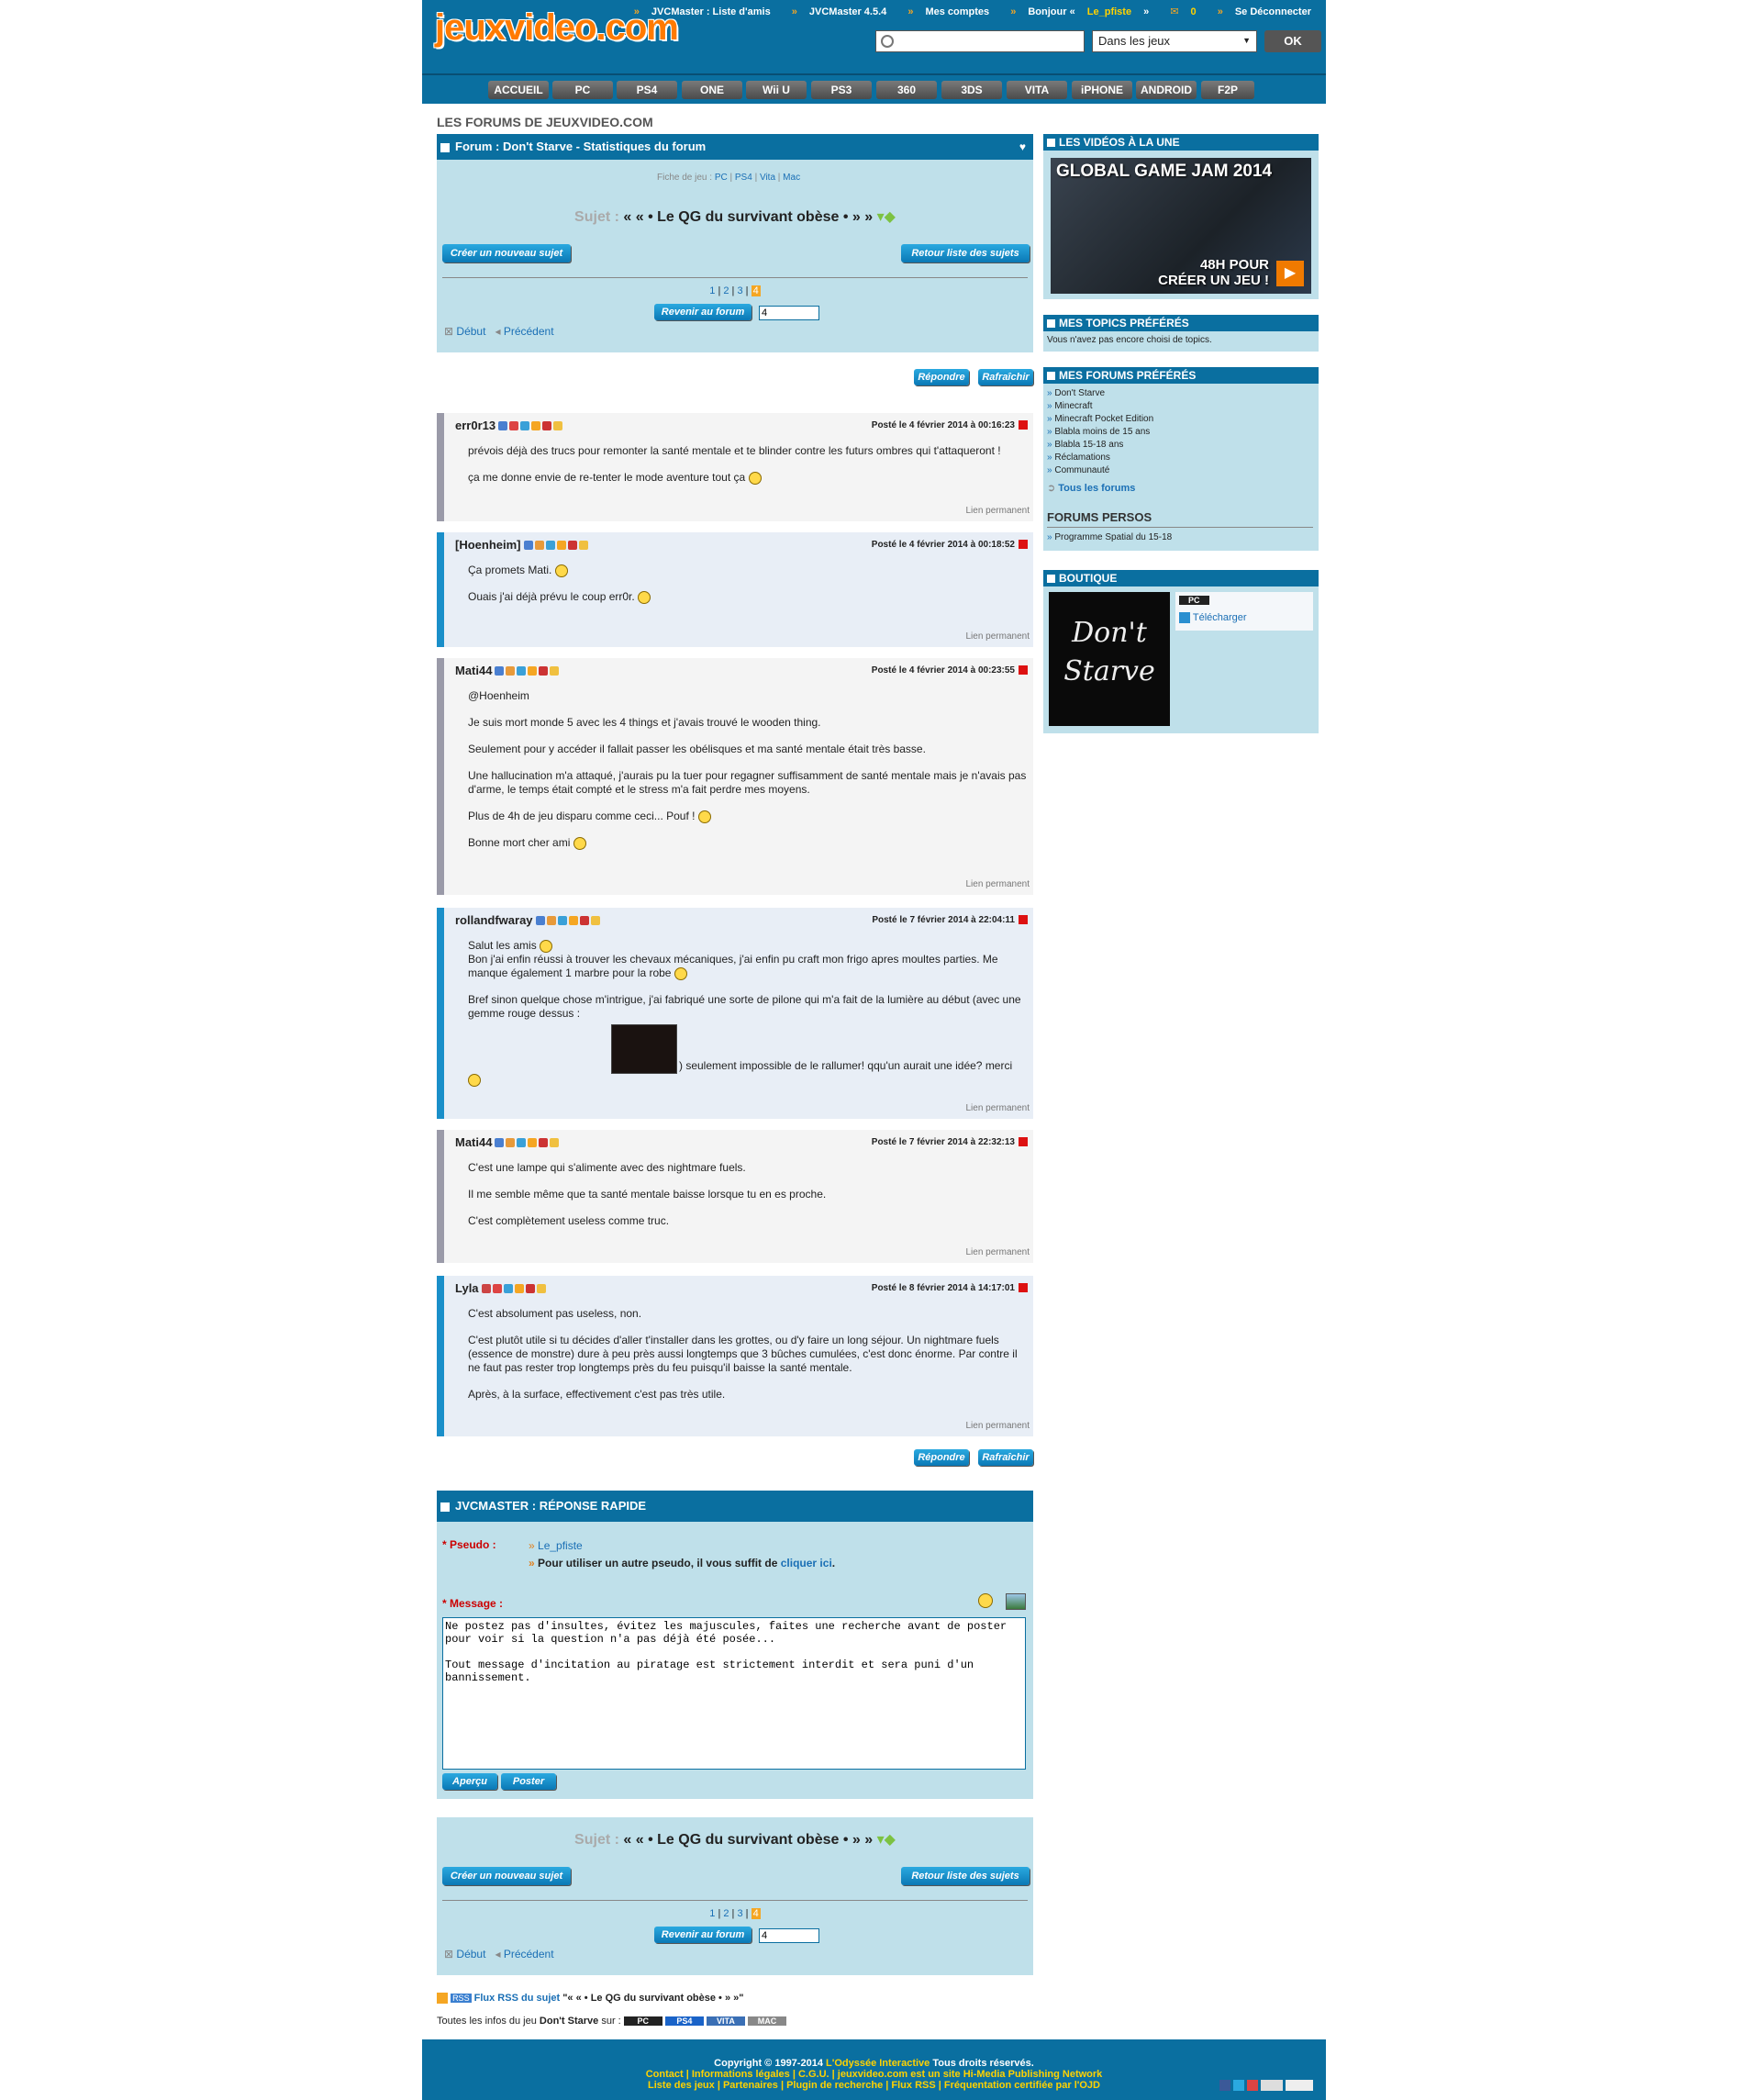 The height and width of the screenshot is (2100, 1748). What do you see at coordinates (841, 90) in the screenshot?
I see `nav-ps3: PS3` at bounding box center [841, 90].